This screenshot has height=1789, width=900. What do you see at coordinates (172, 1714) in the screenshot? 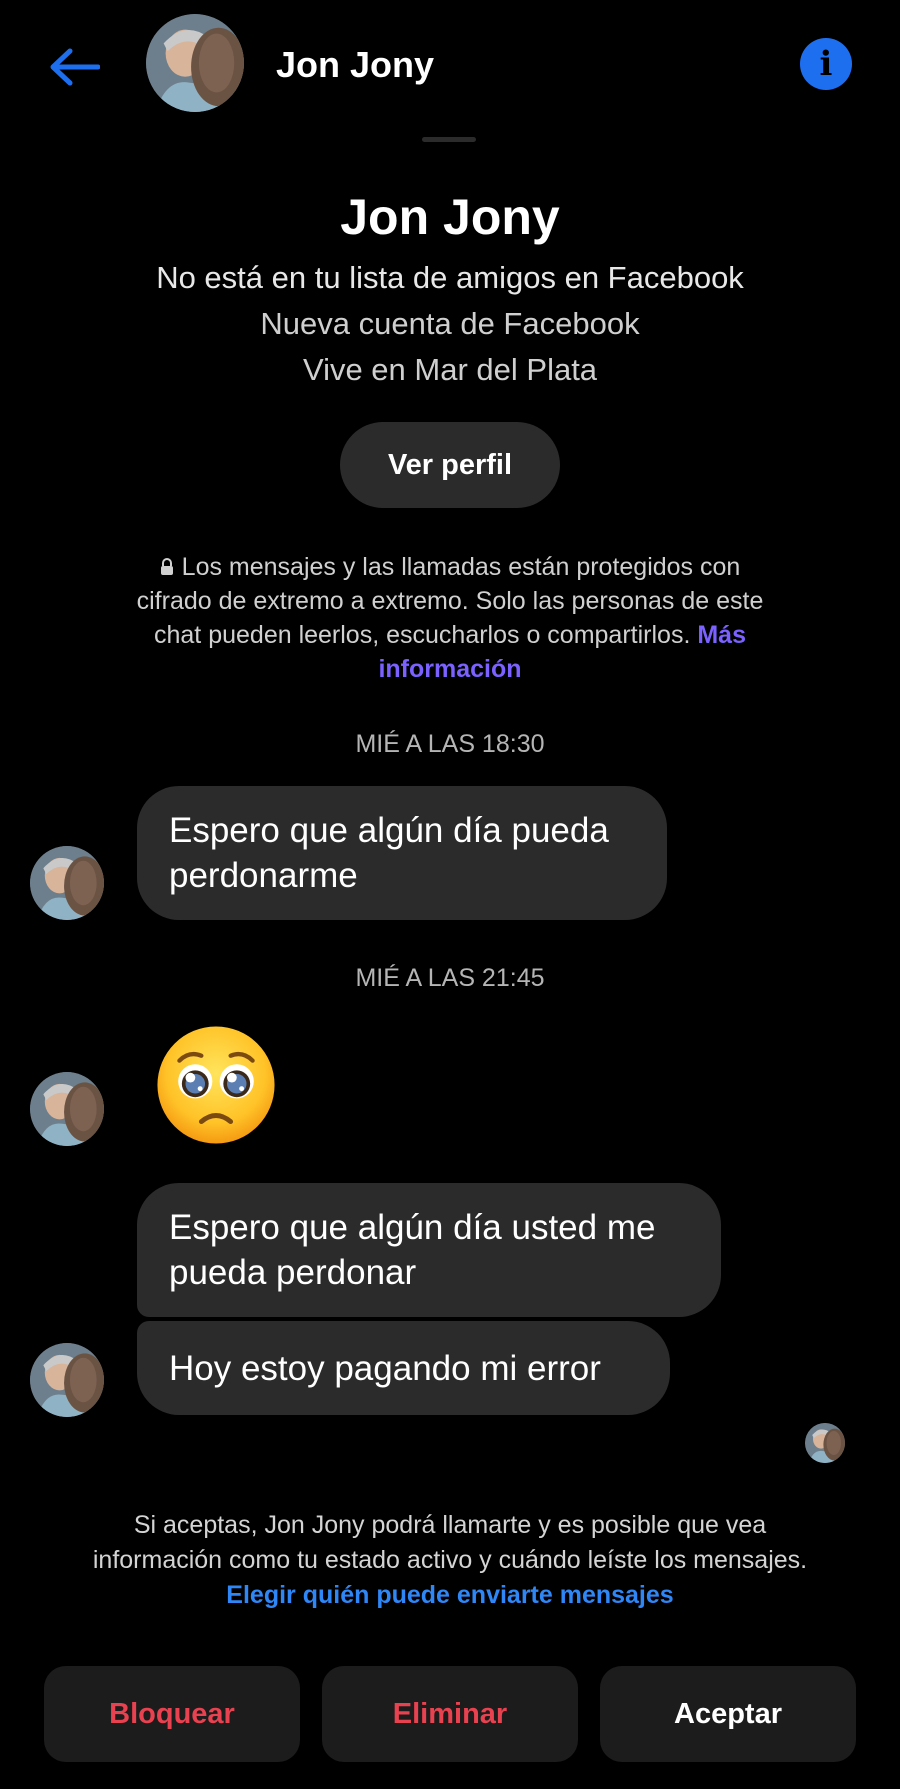
I see `block-button: Bloquear` at bounding box center [172, 1714].